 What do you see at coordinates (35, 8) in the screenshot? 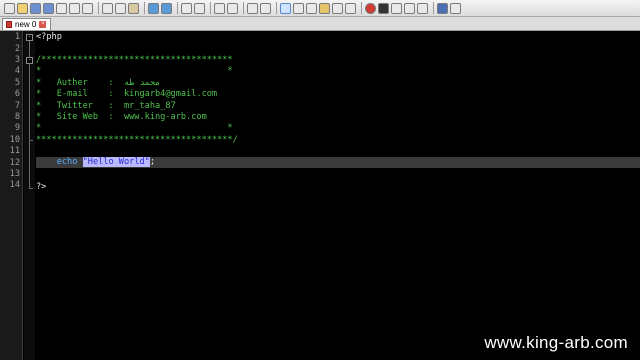
I see `save-icon` at bounding box center [35, 8].